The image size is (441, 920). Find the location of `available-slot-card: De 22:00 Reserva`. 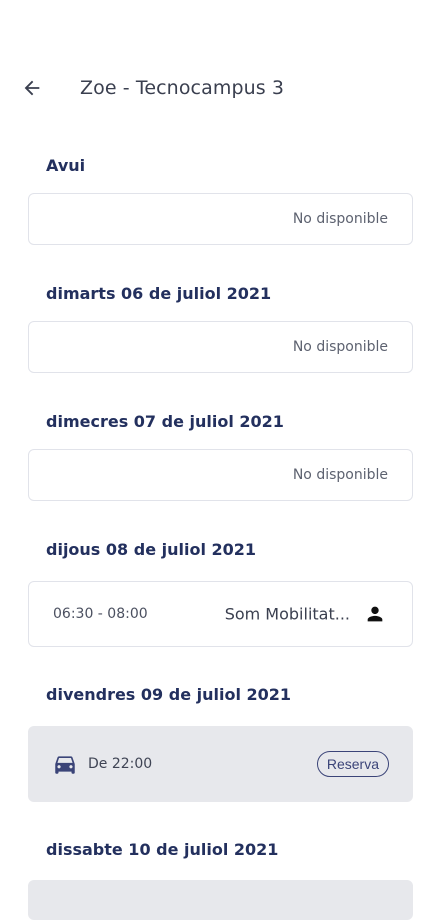

available-slot-card: De 22:00 Reserva is located at coordinates (220, 764).